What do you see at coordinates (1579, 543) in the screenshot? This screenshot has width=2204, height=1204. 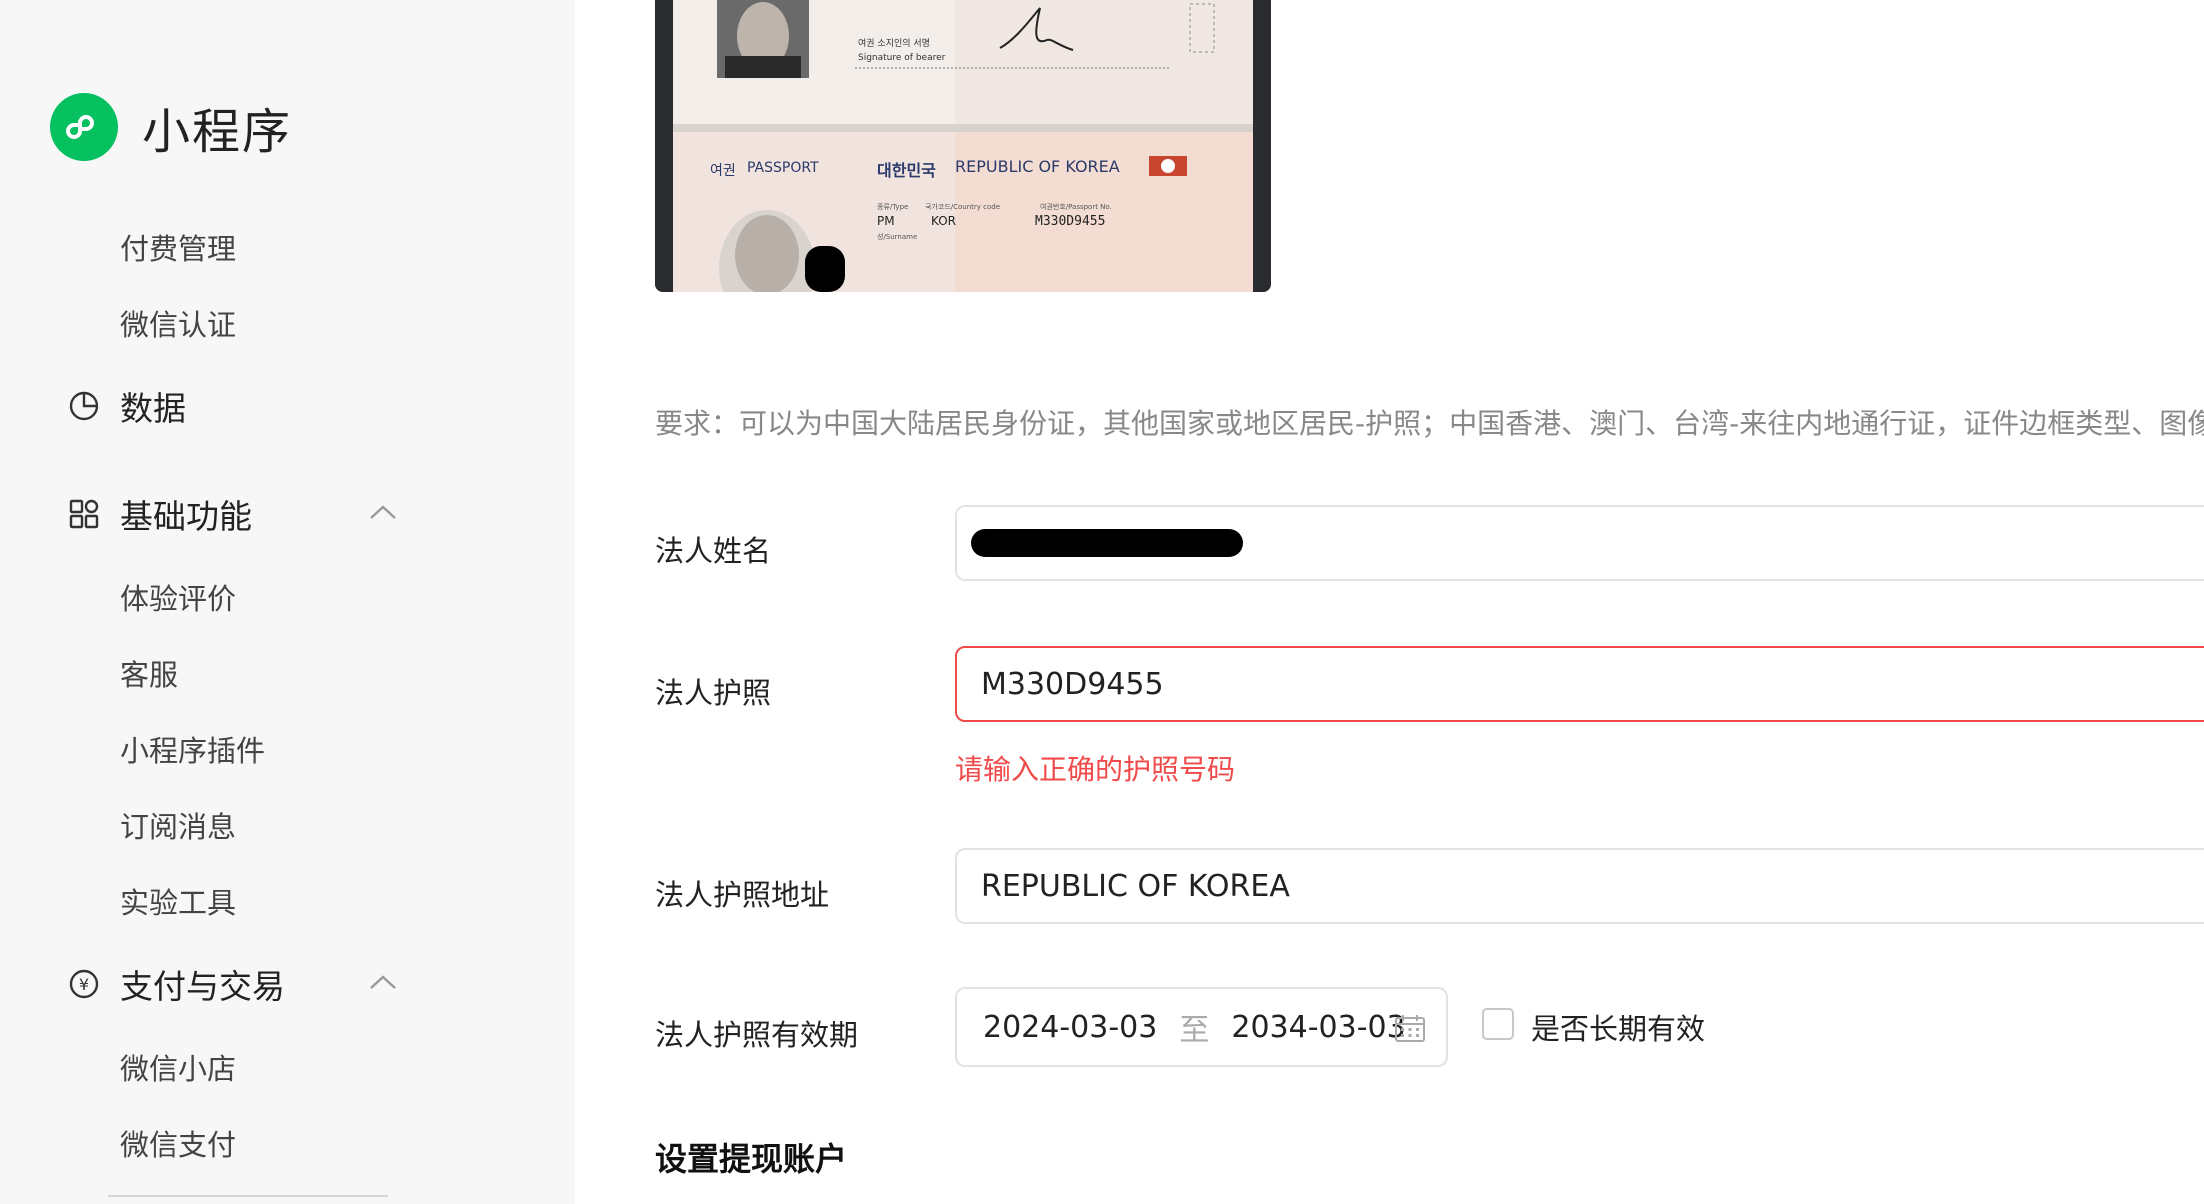 I see `name-input` at bounding box center [1579, 543].